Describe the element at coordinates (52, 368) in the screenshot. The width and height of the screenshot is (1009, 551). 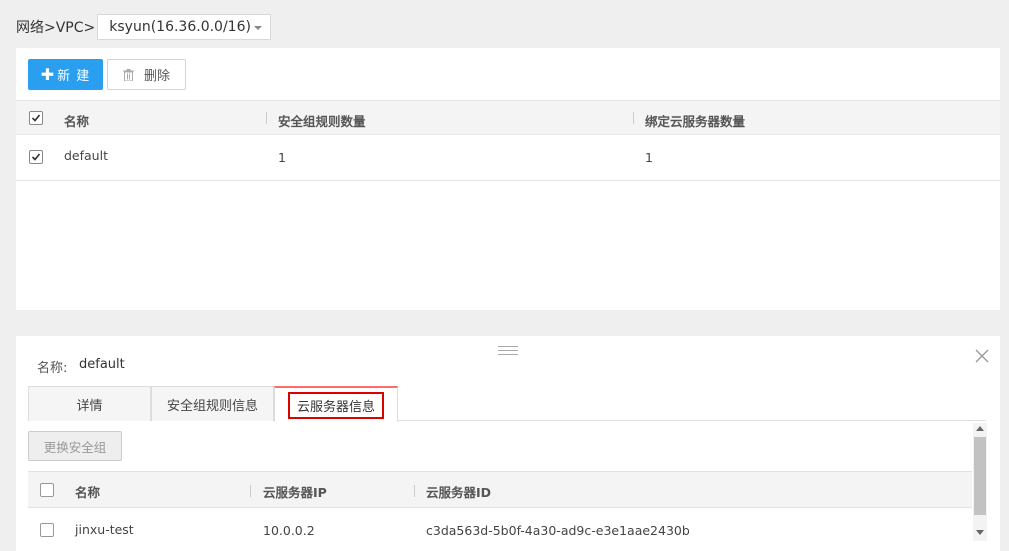
I see `detail-name-label: 名称:` at that location.